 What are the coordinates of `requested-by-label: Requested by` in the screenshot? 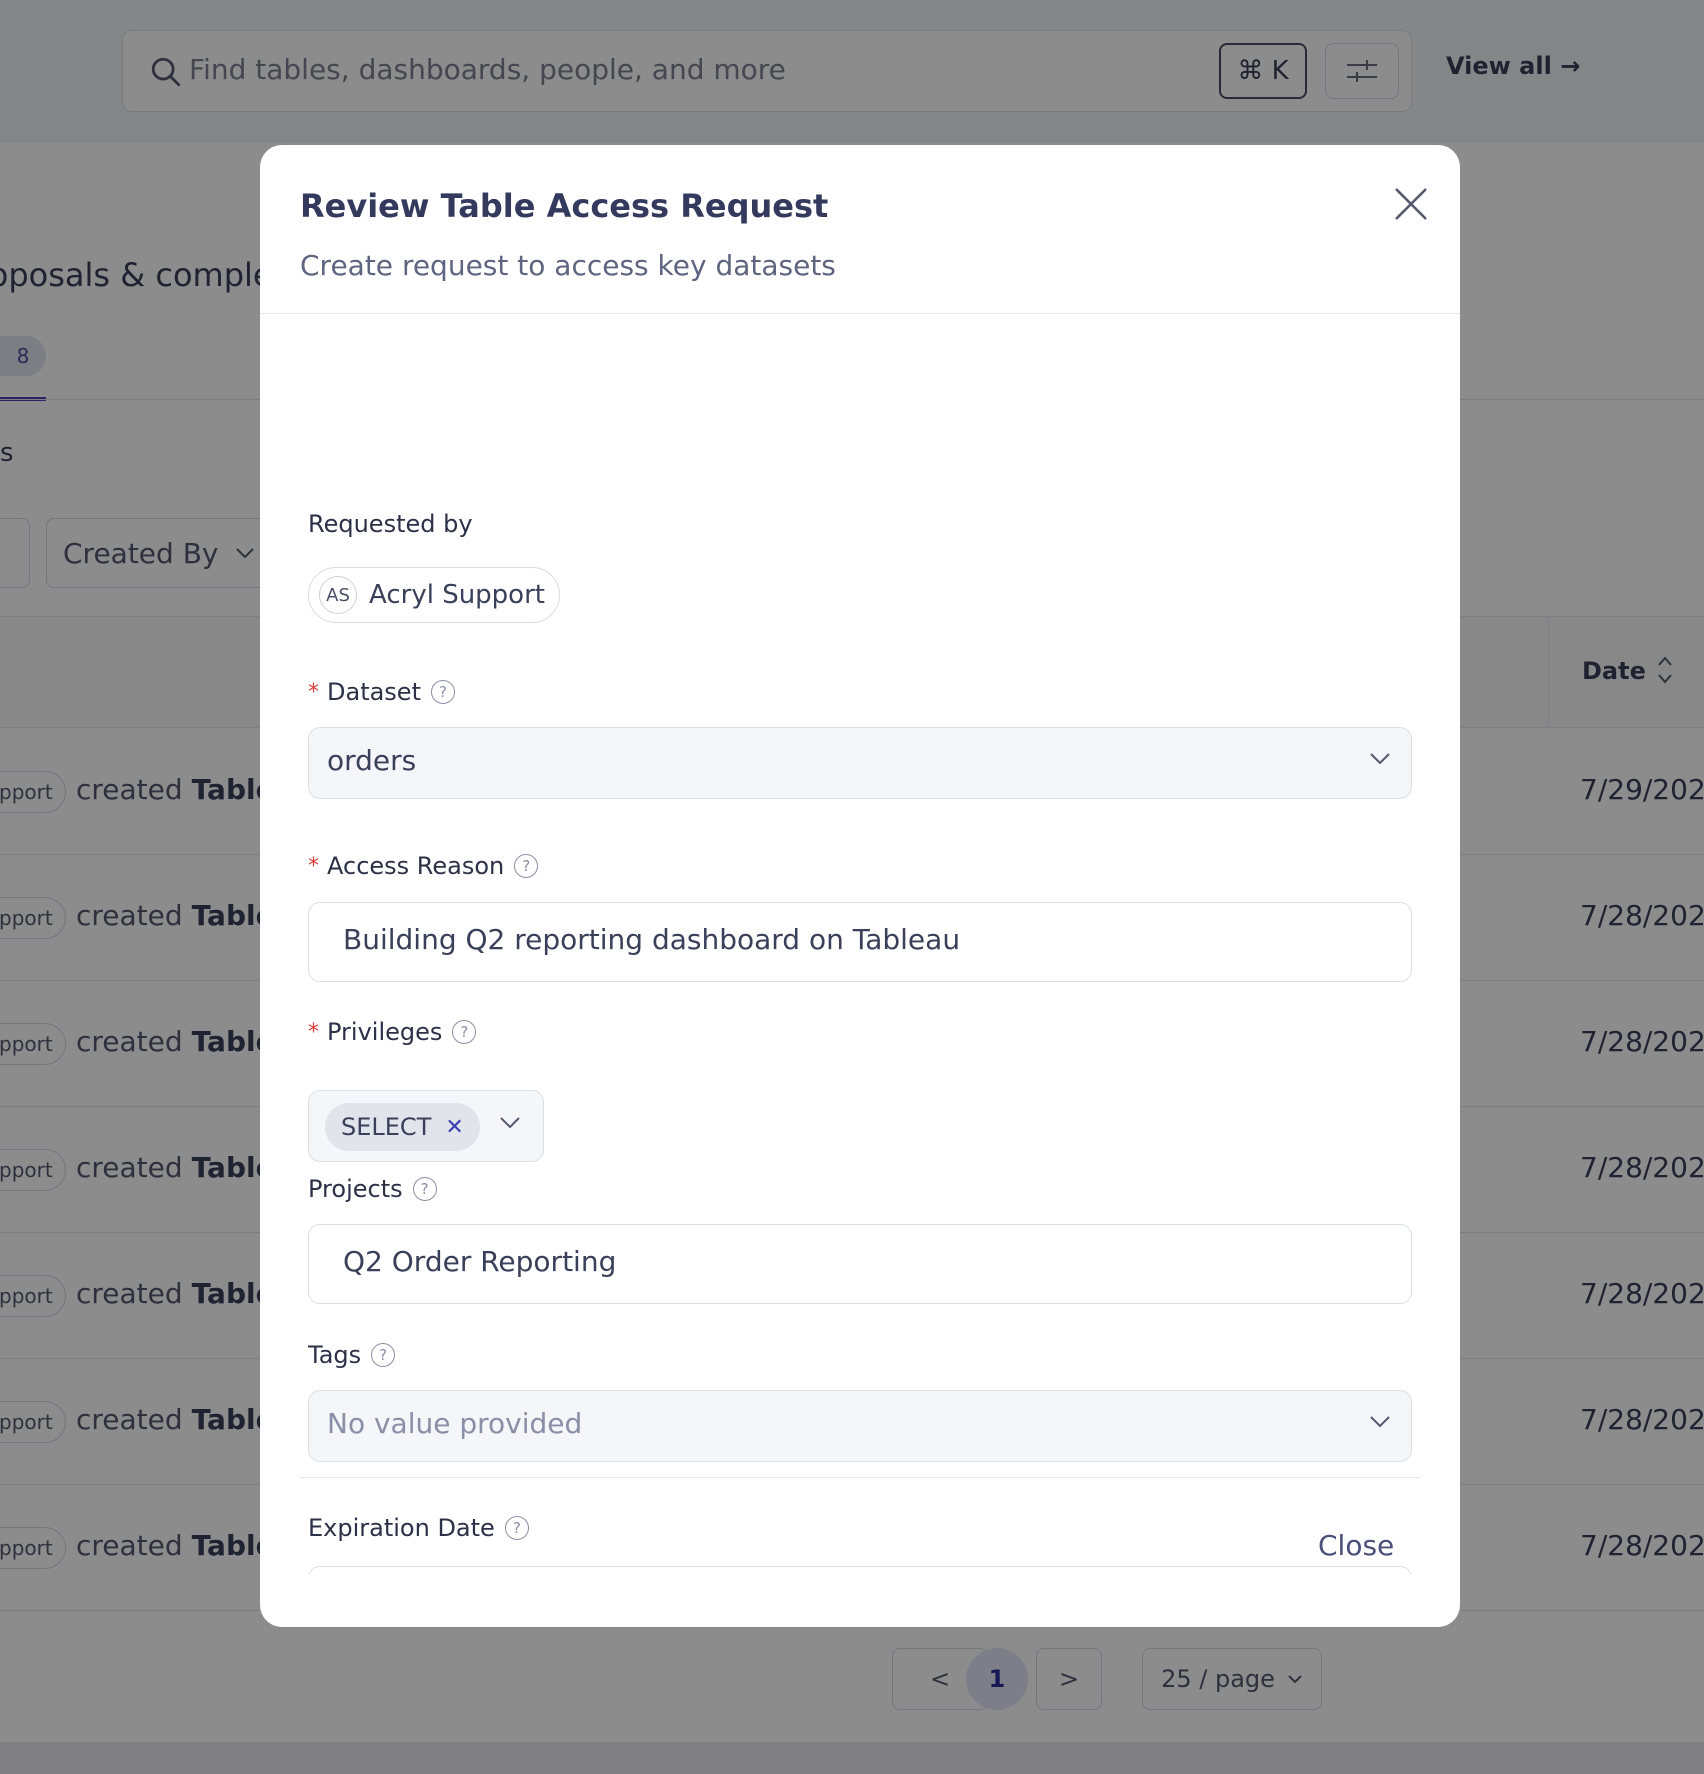 It's located at (390, 524).